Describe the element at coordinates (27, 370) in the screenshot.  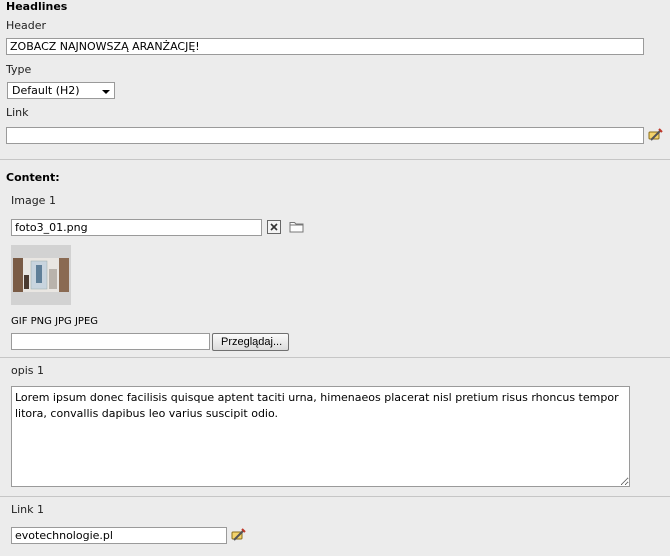
I see `description-label: opis 1` at that location.